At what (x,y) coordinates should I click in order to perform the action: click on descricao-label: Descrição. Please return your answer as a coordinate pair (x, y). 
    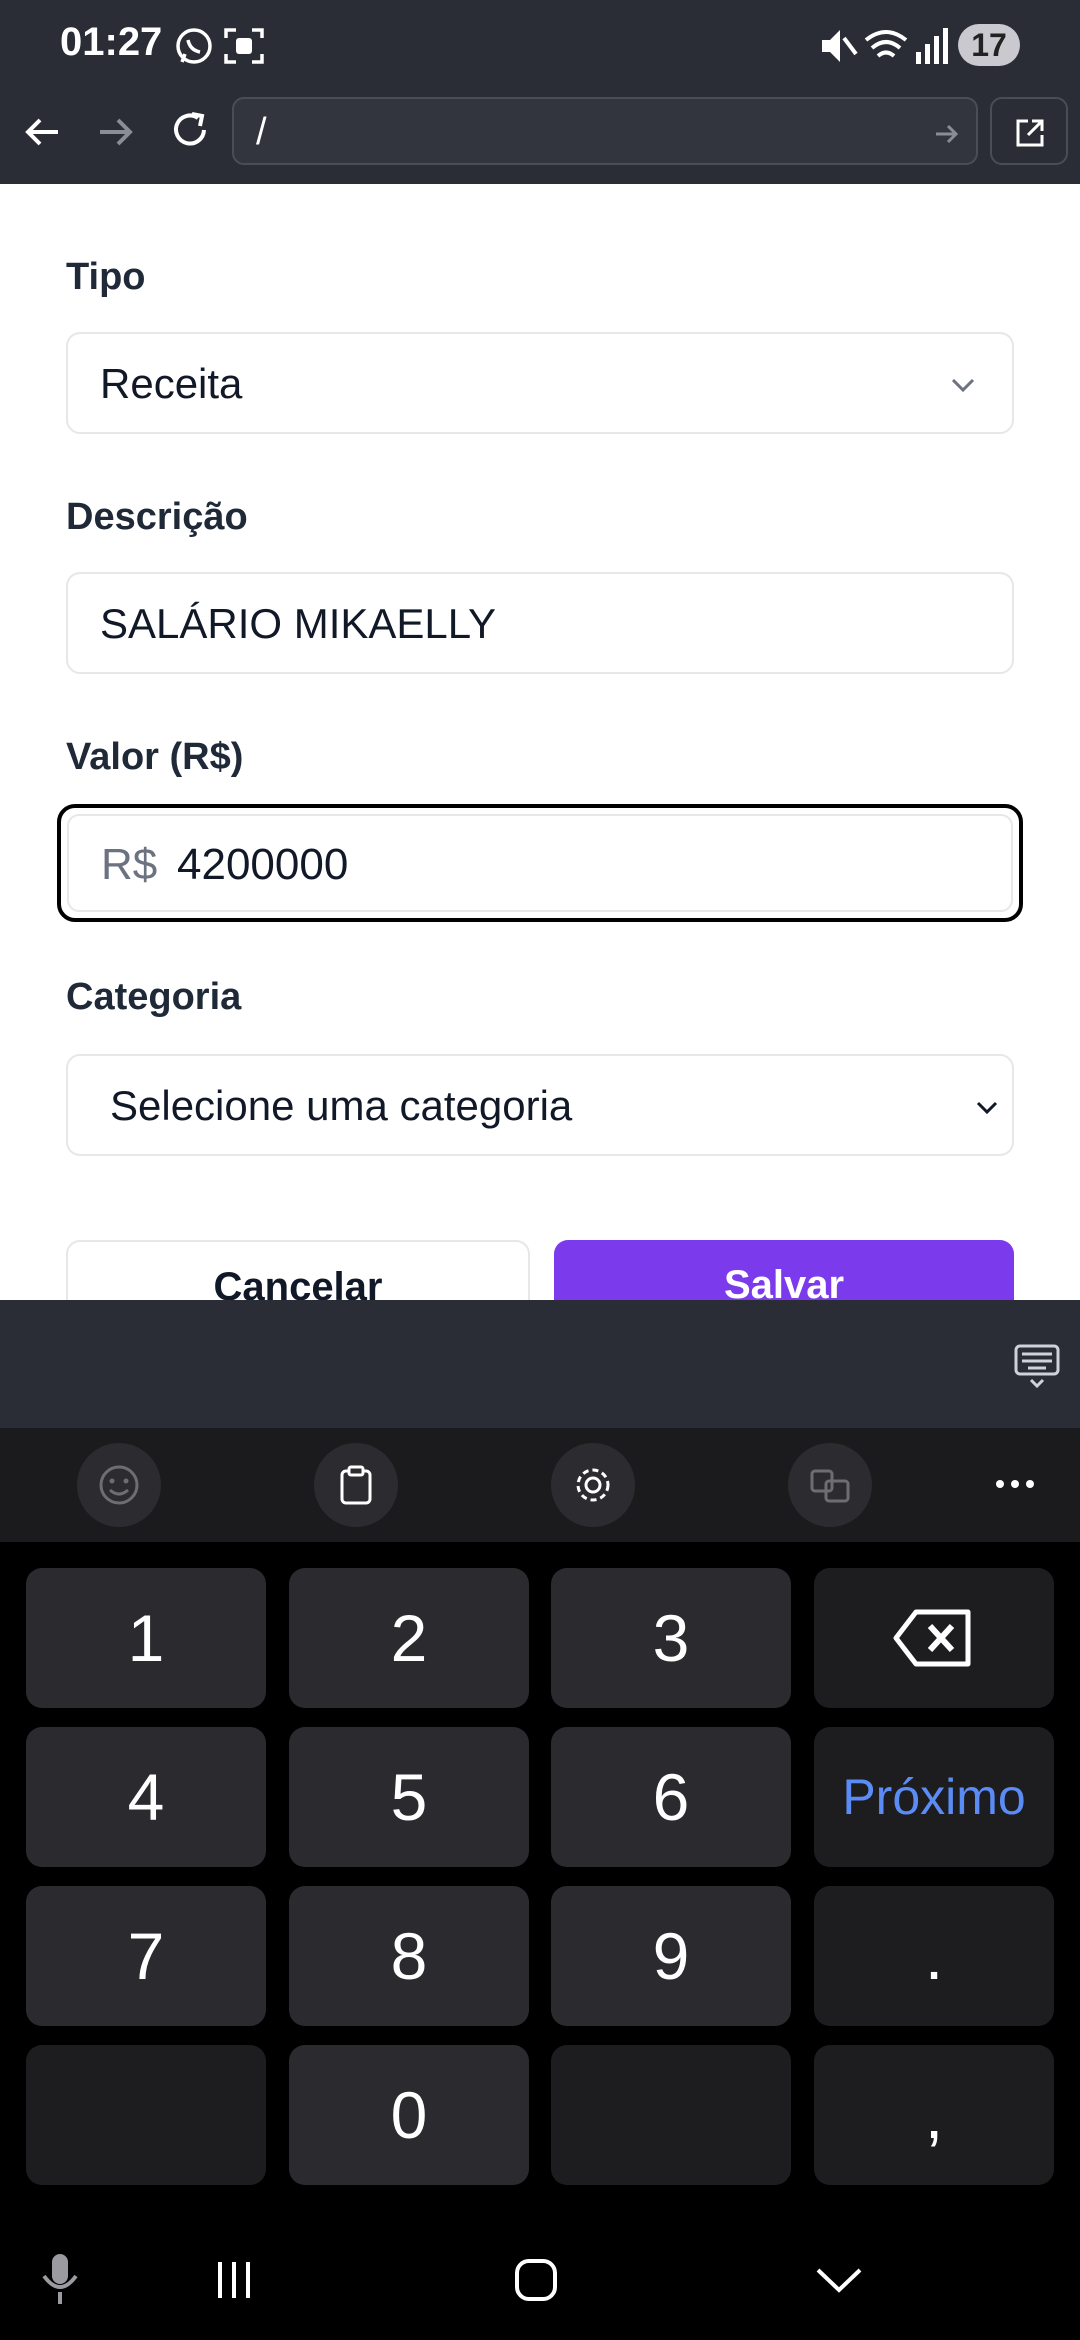
    Looking at the image, I should click on (157, 517).